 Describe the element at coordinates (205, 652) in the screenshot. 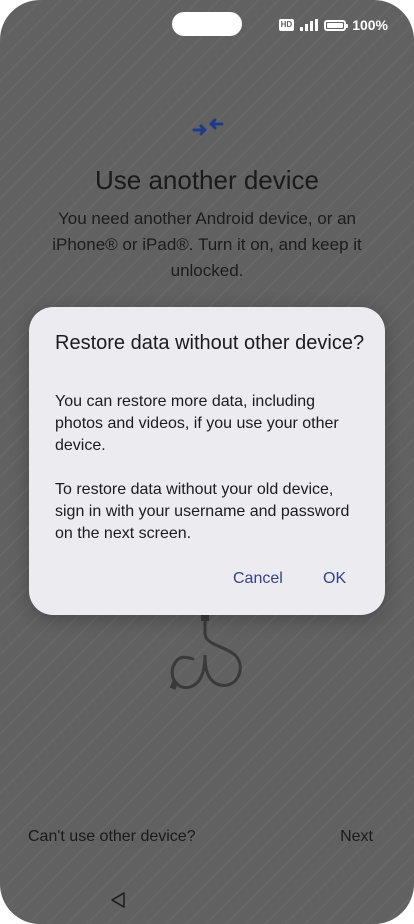

I see `cable-illustration-icon` at that location.